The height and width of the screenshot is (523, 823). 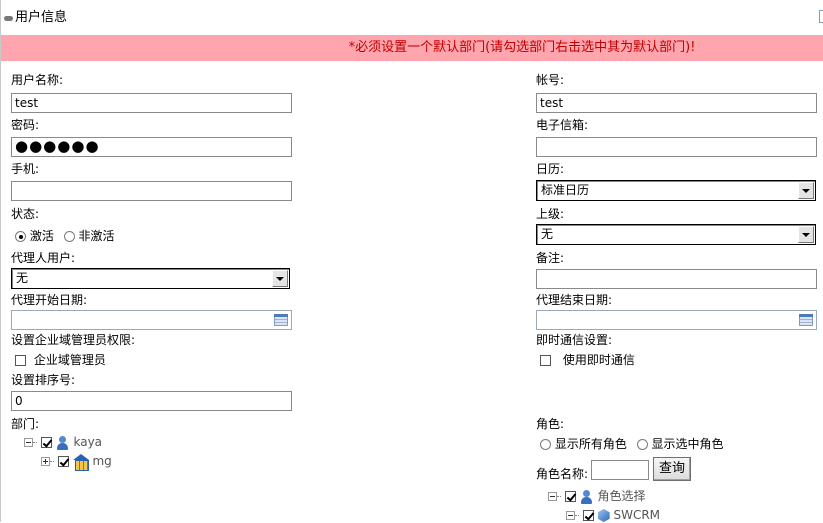 What do you see at coordinates (676, 234) in the screenshot?
I see `superior-select: 无` at bounding box center [676, 234].